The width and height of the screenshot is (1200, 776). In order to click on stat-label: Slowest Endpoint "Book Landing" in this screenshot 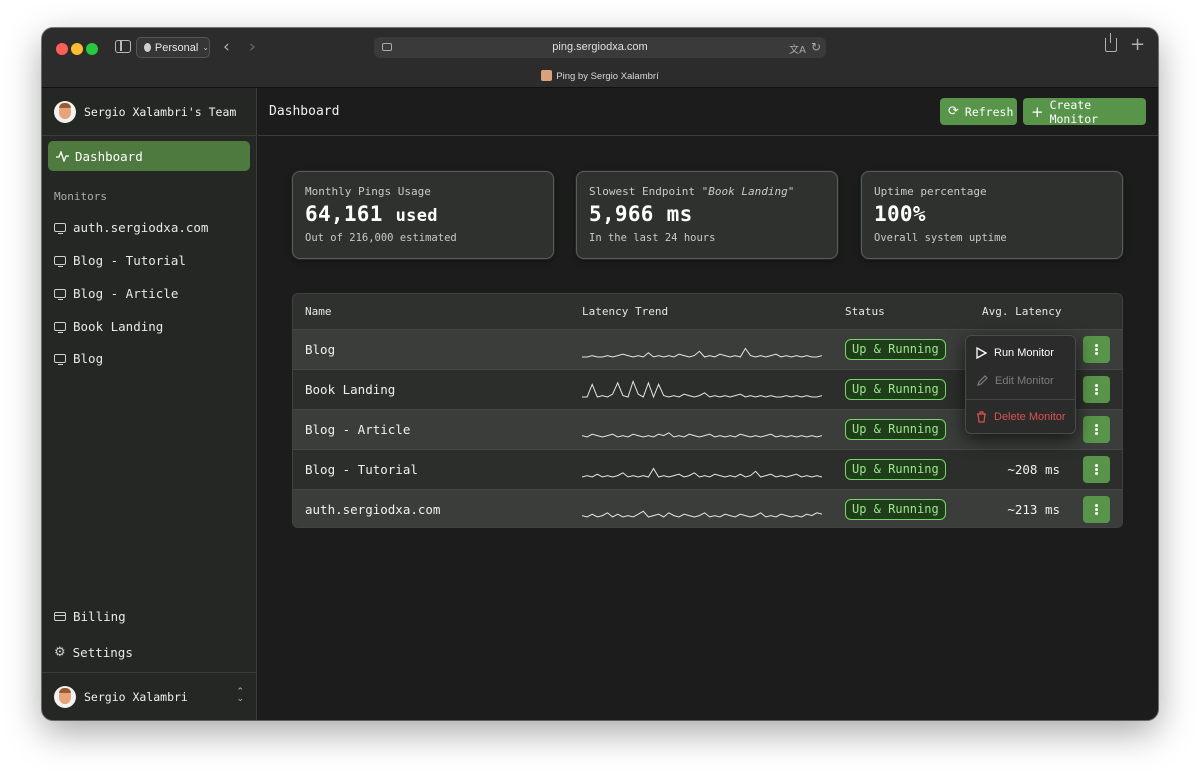, I will do `click(692, 191)`.